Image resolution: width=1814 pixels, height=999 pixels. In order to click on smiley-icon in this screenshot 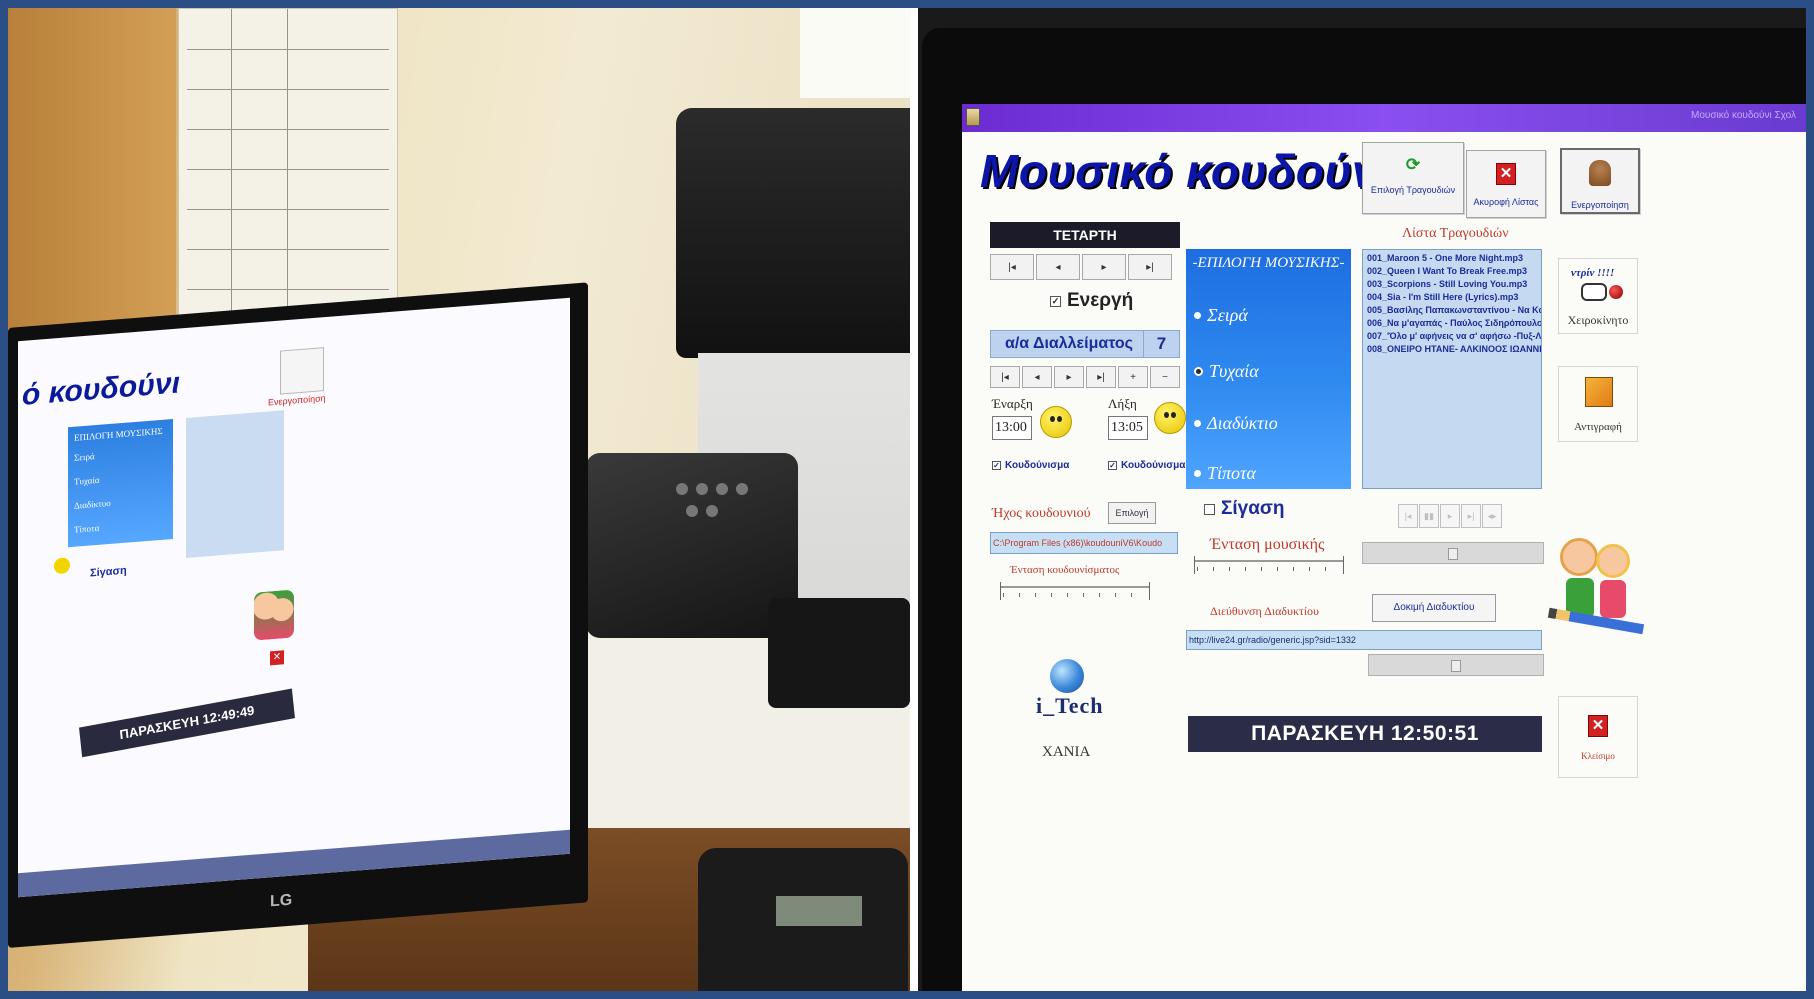, I will do `click(1056, 422)`.